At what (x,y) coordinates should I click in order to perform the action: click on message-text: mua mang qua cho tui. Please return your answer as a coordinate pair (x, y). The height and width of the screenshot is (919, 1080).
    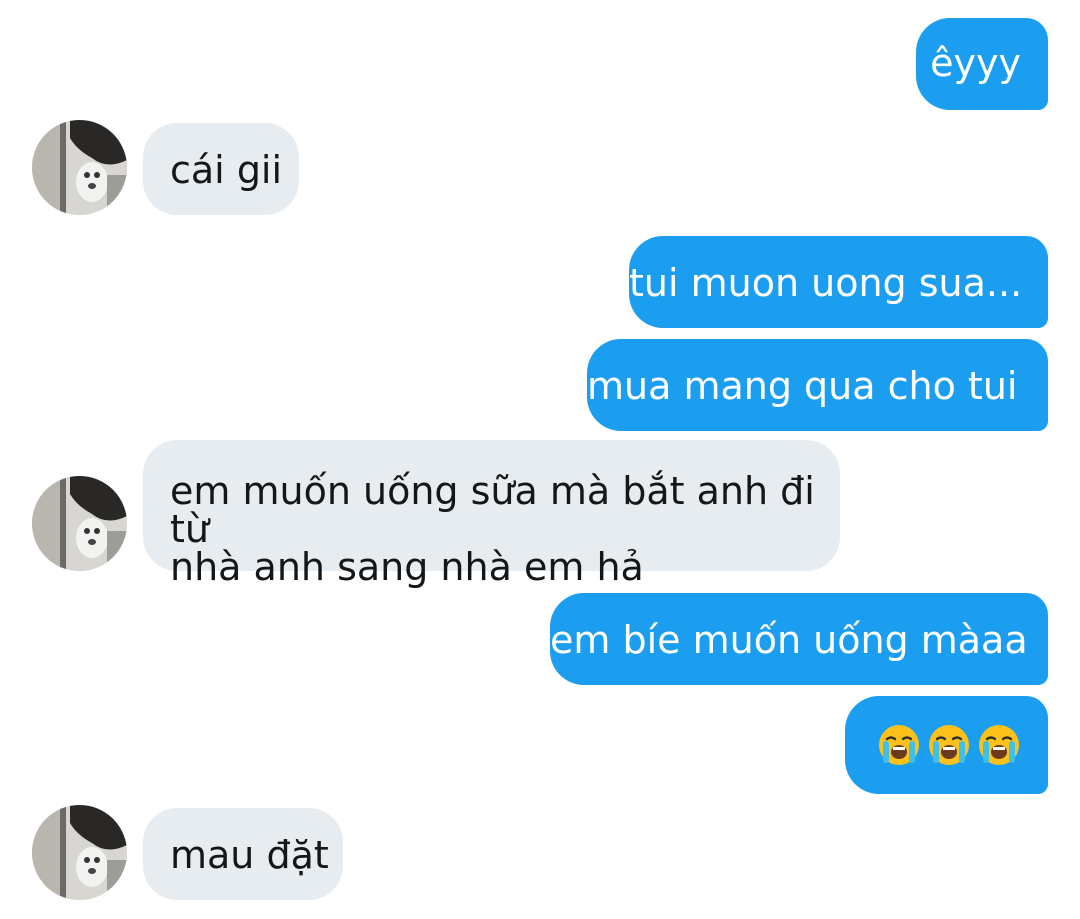
    Looking at the image, I should click on (802, 386).